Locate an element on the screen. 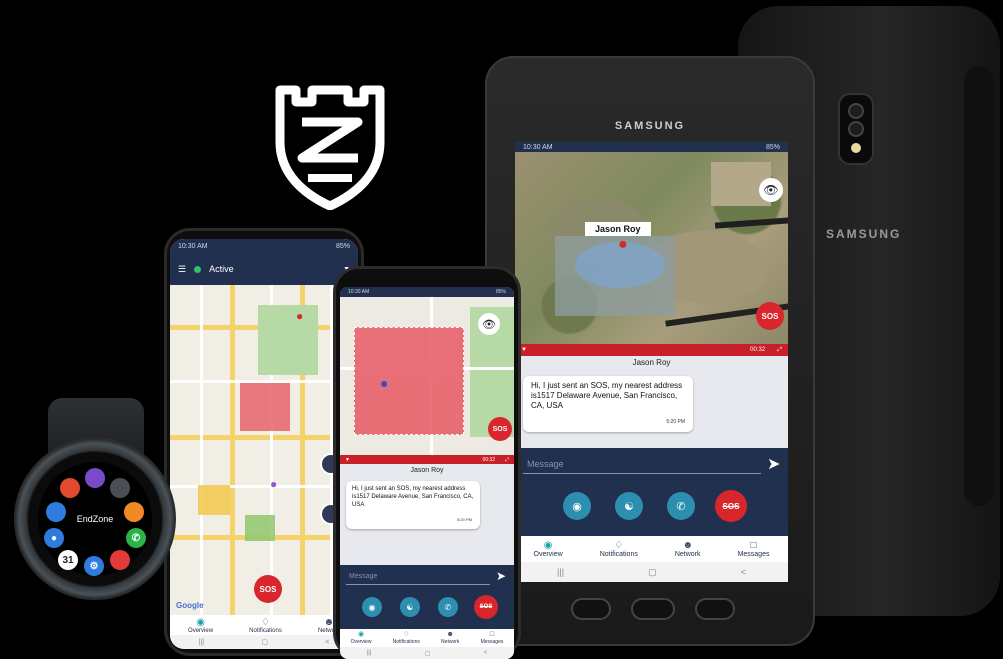 The image size is (1003, 659). phone-left-header: ☰ Active ▼ is located at coordinates (264, 269).